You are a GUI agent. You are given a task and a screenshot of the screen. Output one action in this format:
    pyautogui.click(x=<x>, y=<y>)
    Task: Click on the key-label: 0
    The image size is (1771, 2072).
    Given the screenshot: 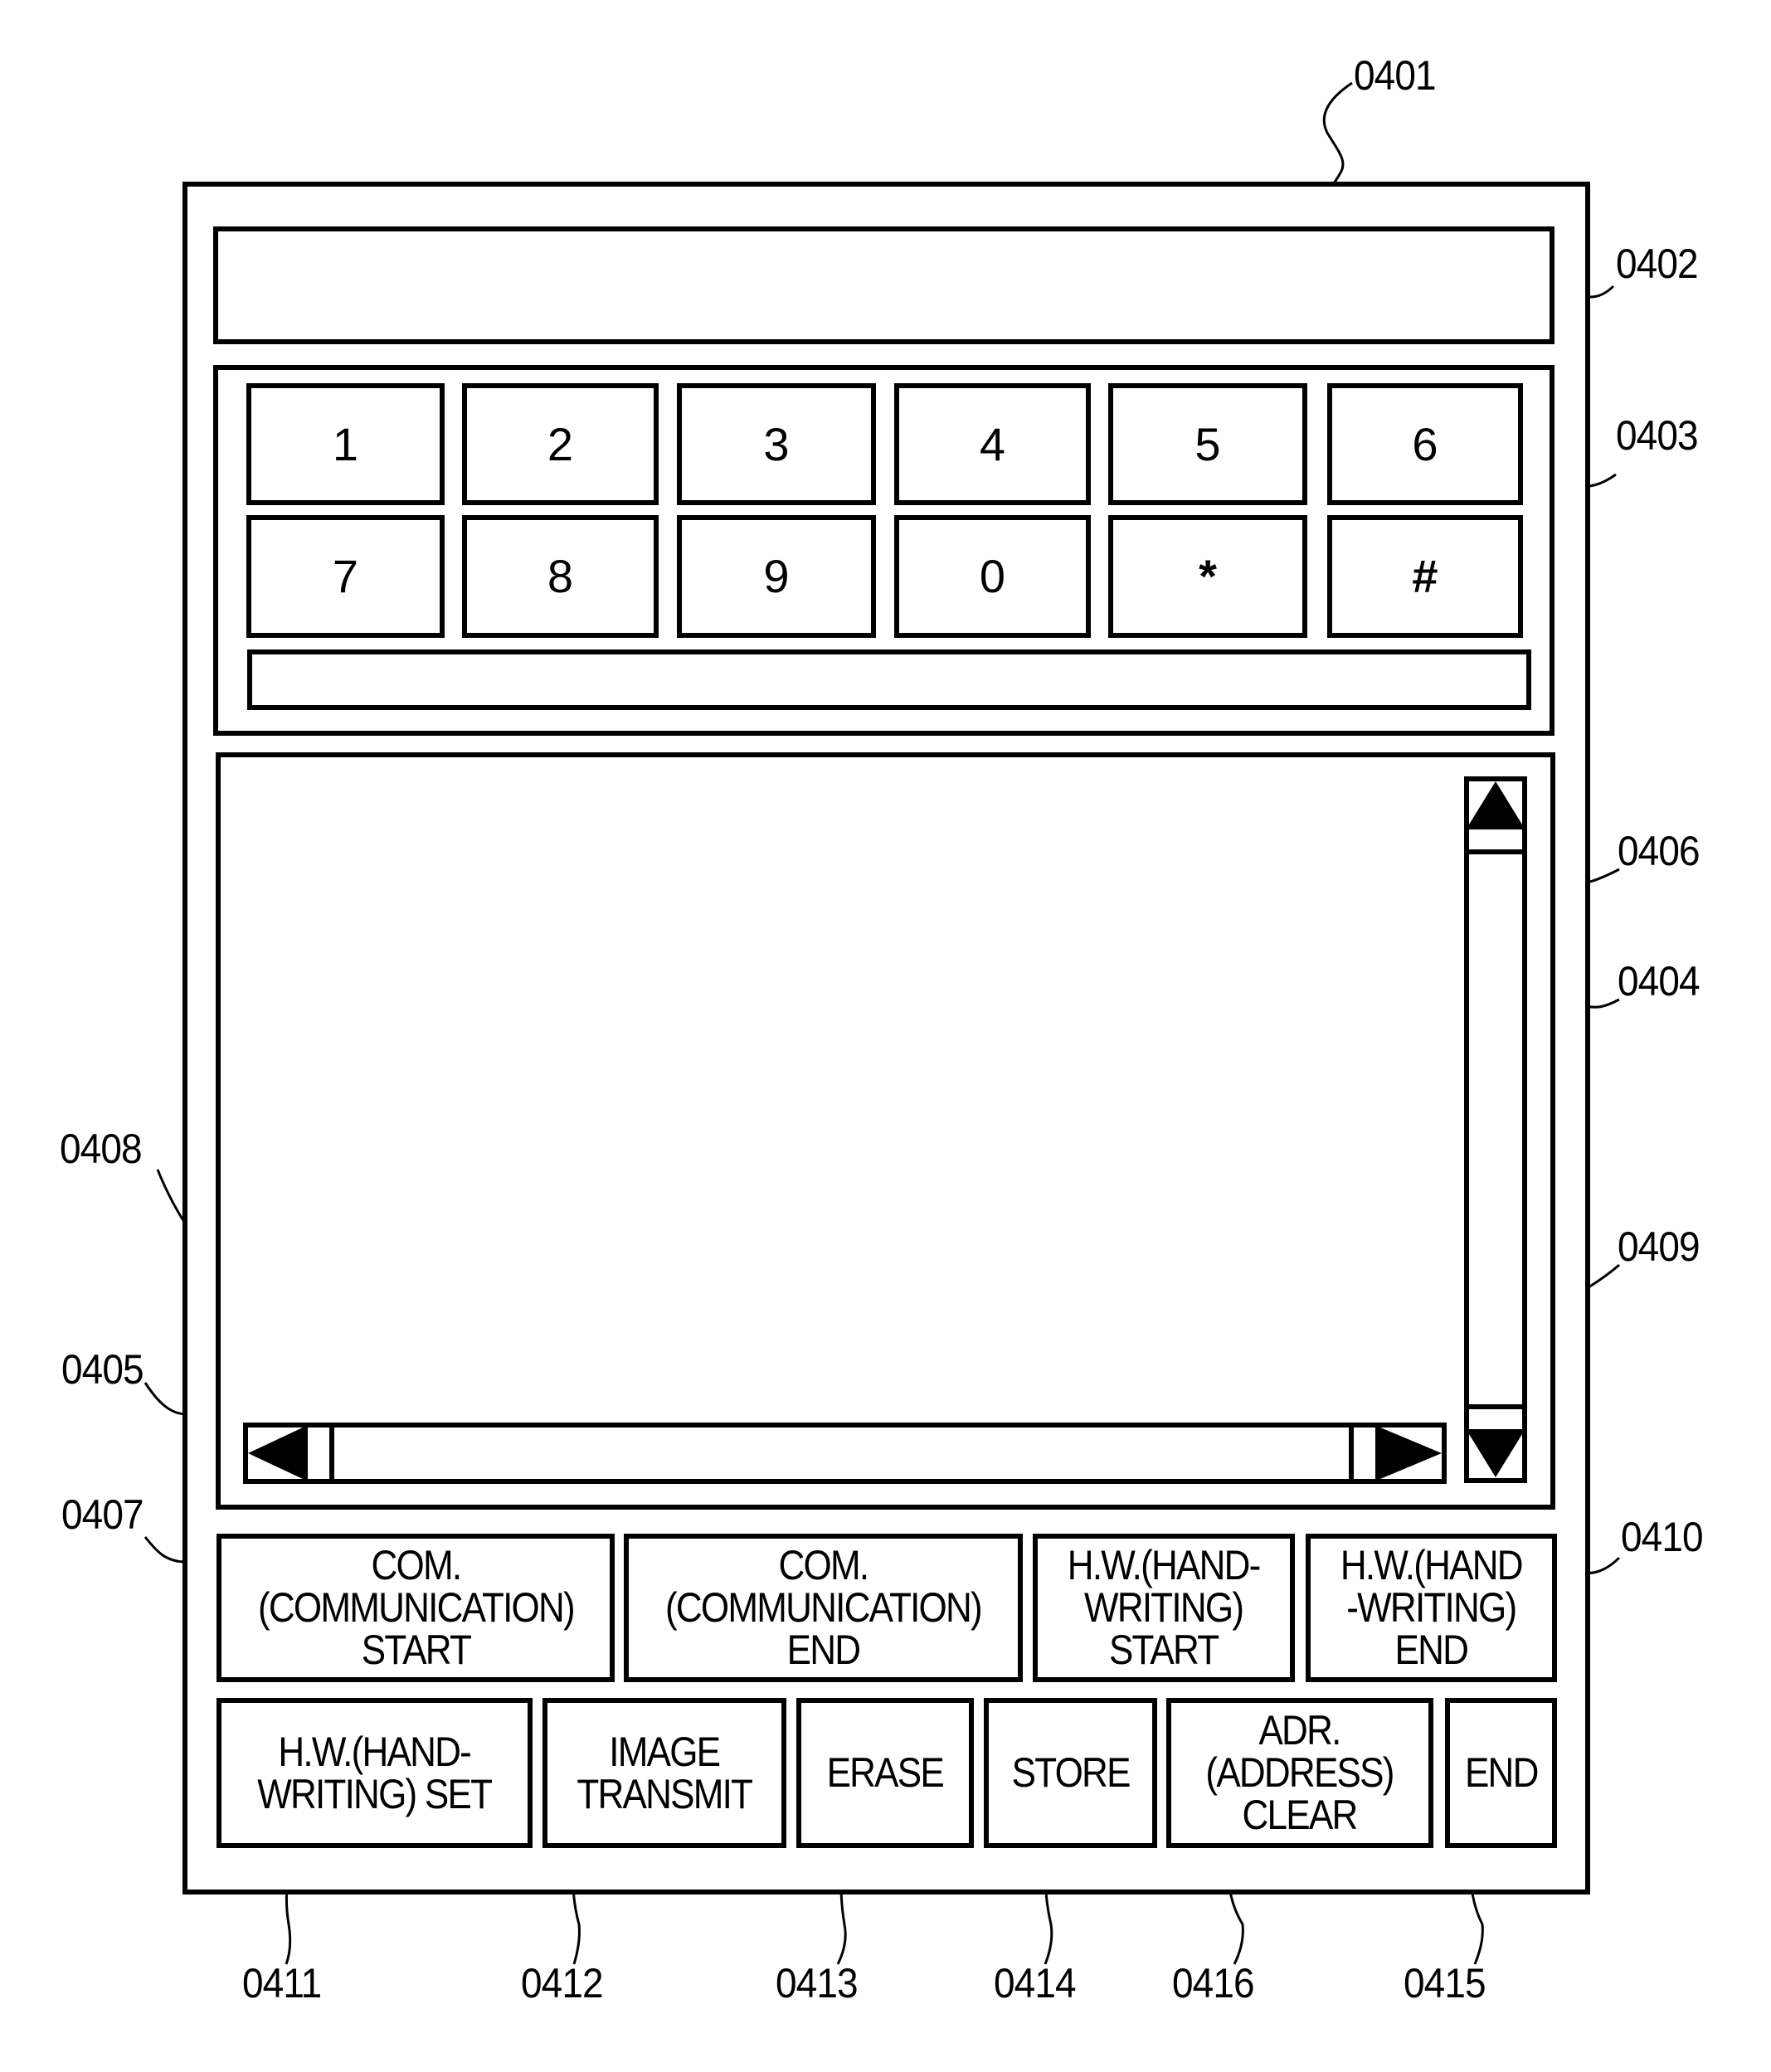 What is the action you would take?
    pyautogui.click(x=992, y=576)
    